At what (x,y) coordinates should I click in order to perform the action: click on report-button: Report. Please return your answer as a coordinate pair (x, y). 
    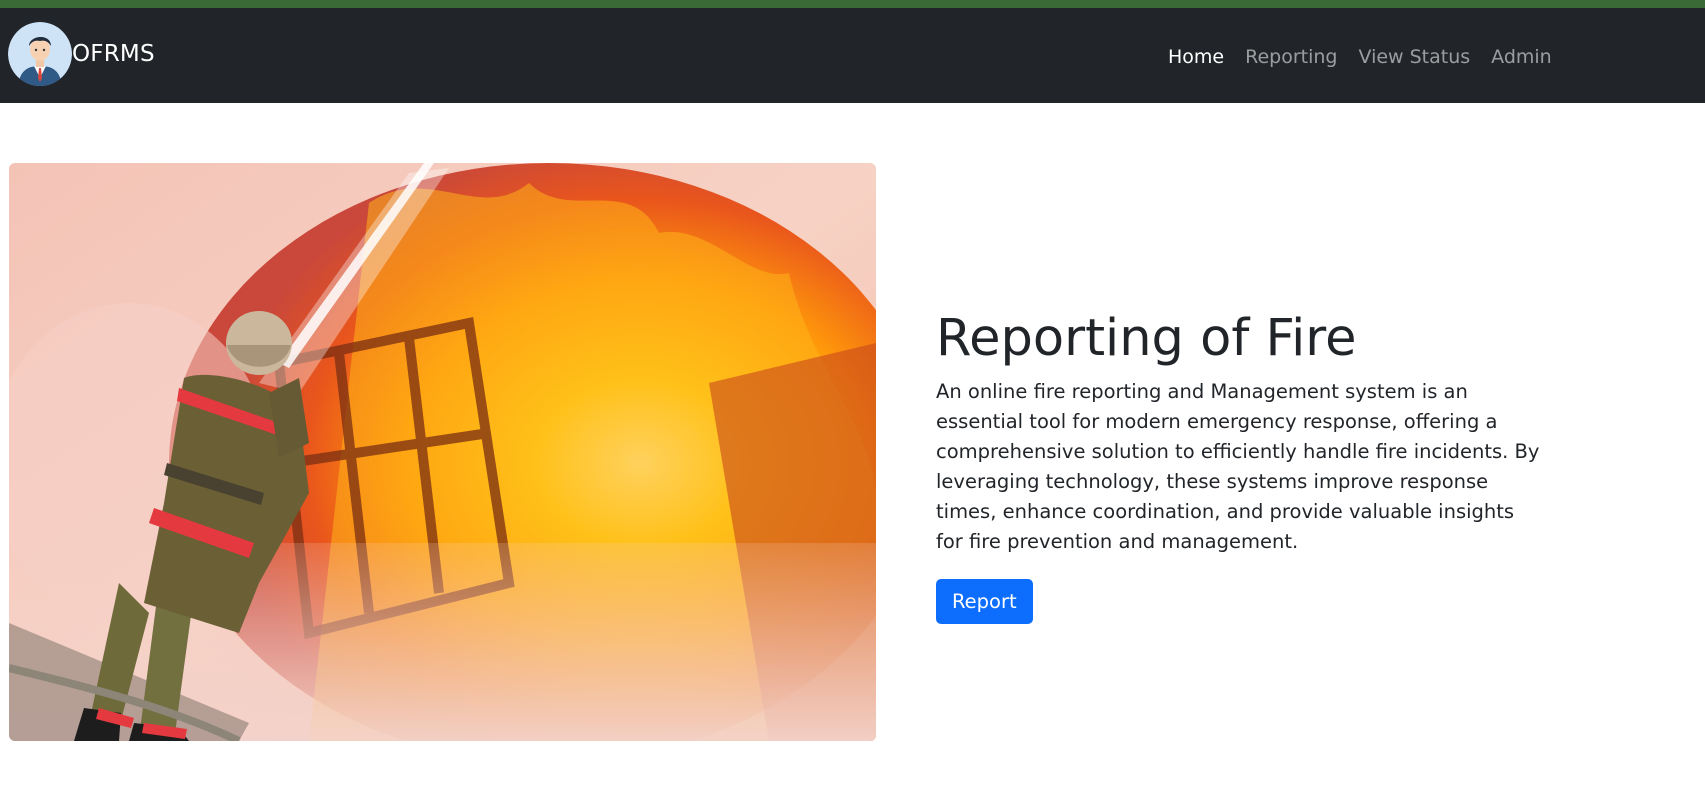
    Looking at the image, I should click on (984, 602).